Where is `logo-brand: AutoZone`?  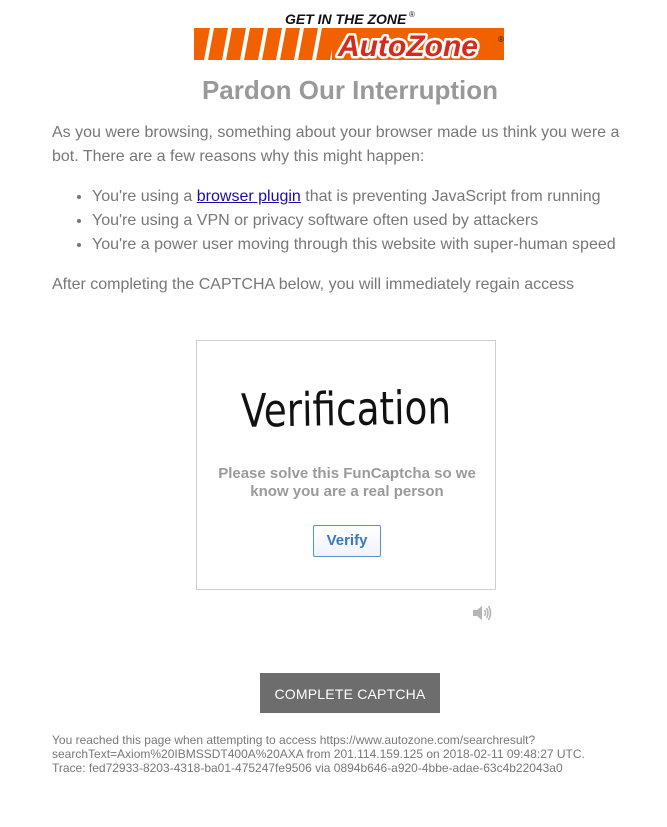
logo-brand: AutoZone is located at coordinates (407, 46).